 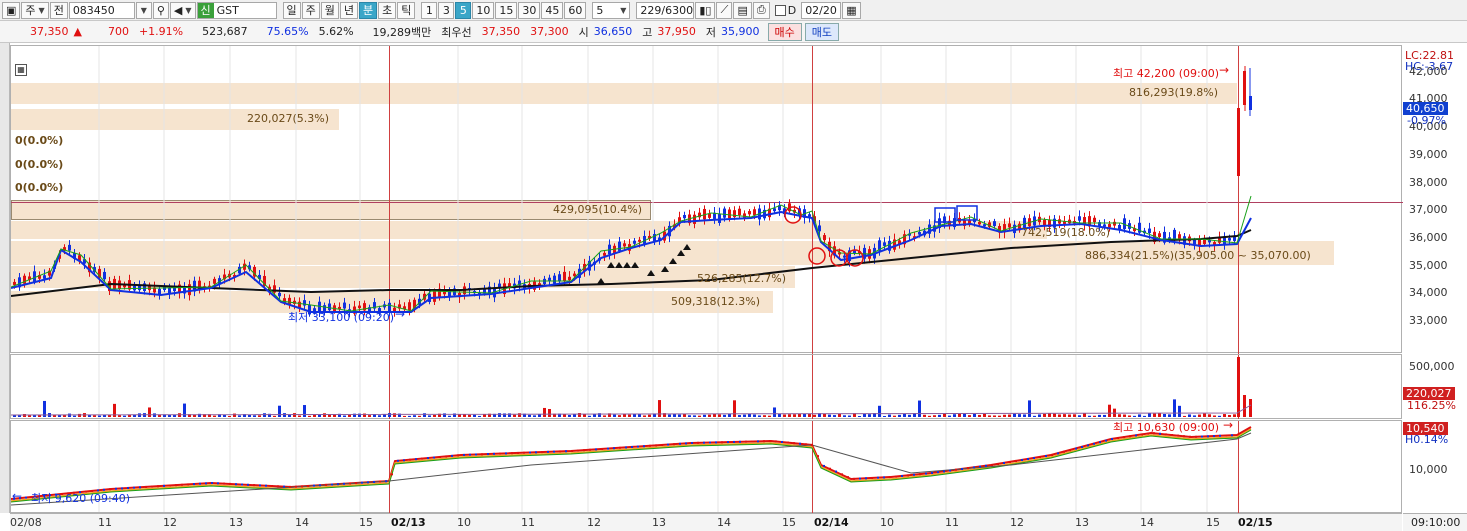 I want to click on interval-30-button: 30, so click(x=529, y=10).